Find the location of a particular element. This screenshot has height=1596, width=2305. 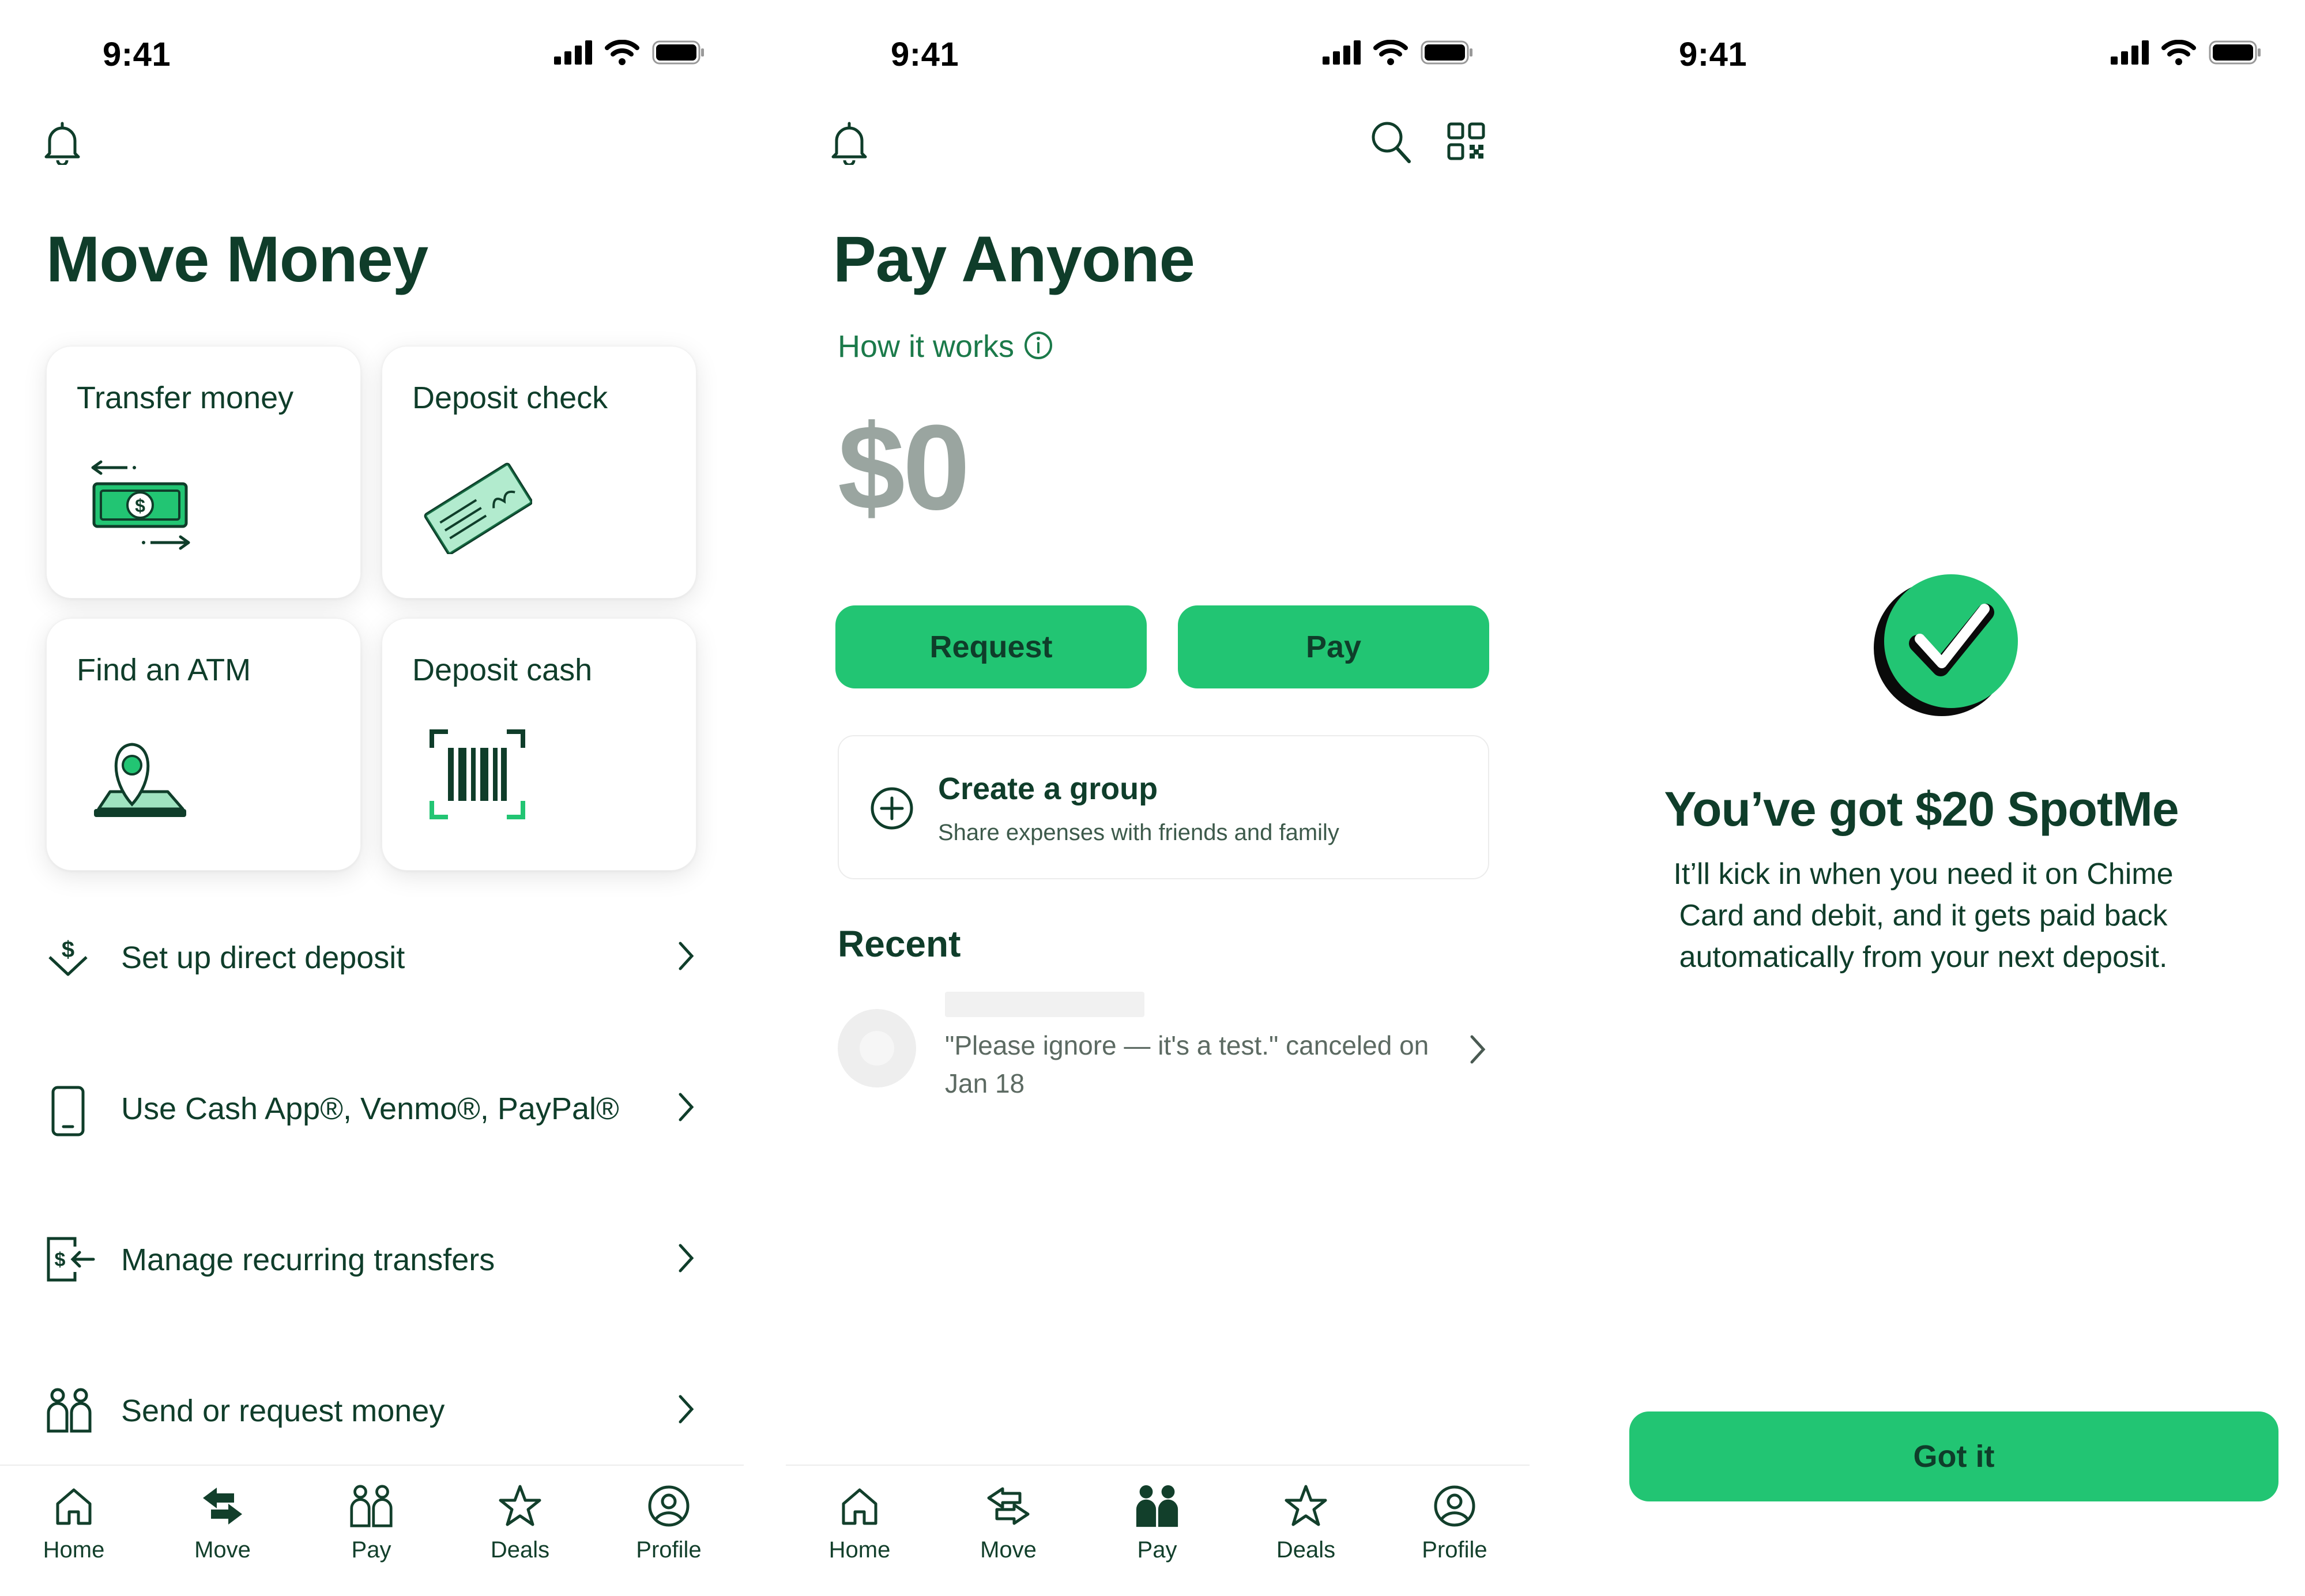

list-item-direct-deposit: $ Set up direct deposit is located at coordinates (372, 957).